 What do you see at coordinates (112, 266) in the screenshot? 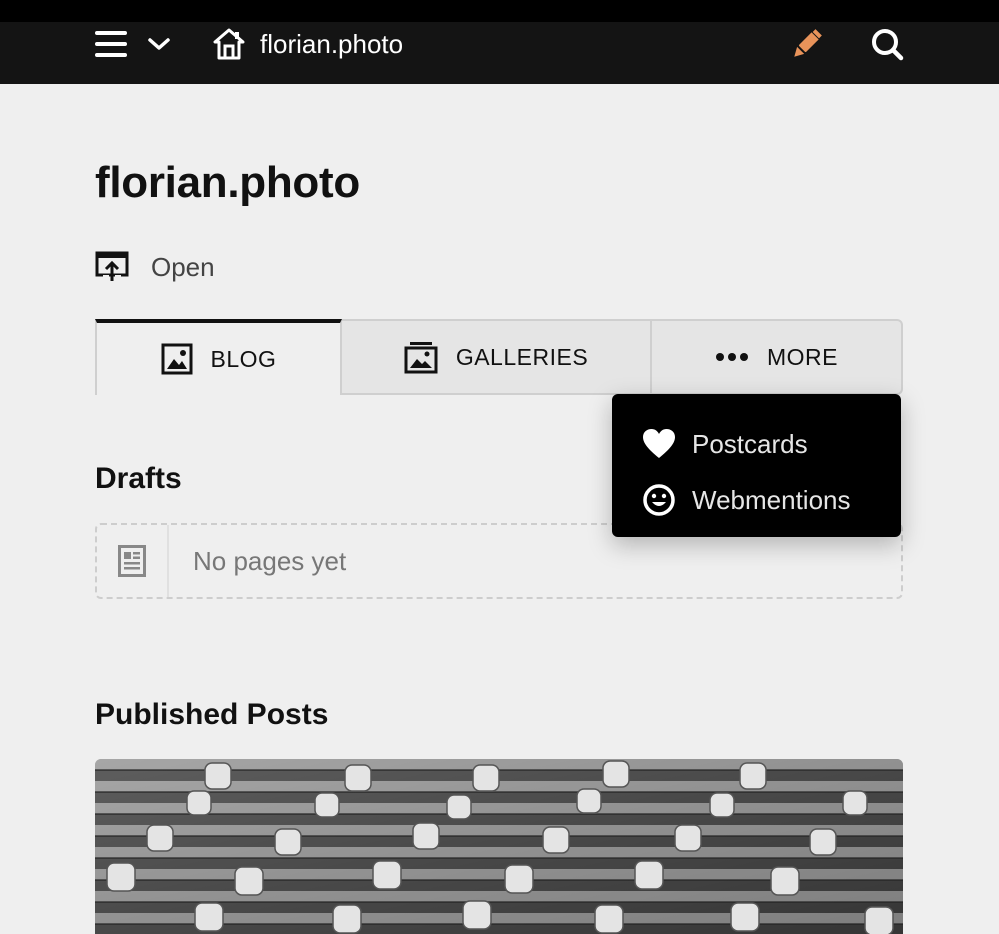
I see `open-external-icon` at bounding box center [112, 266].